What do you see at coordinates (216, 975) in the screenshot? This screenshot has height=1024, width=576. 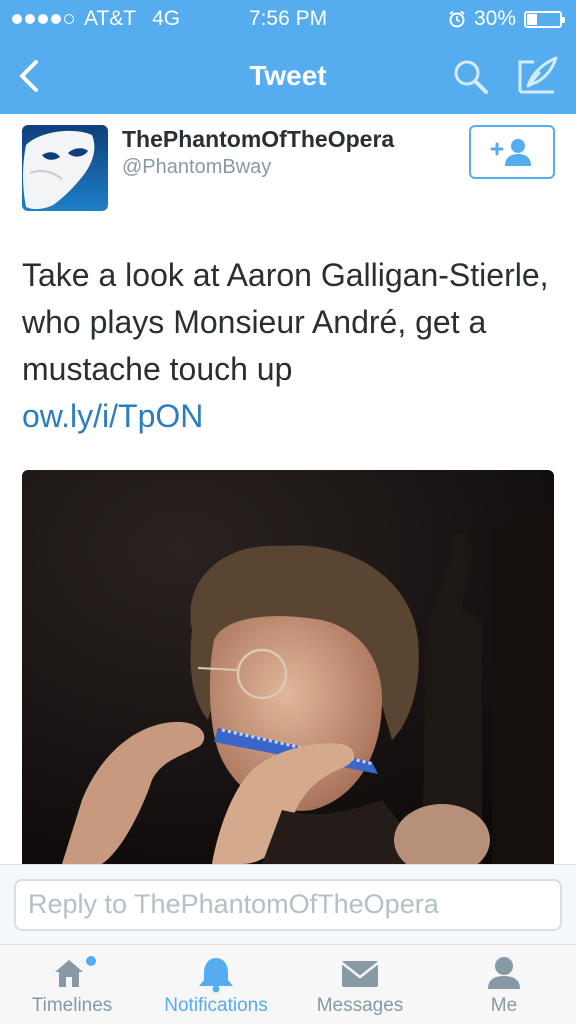 I see `bell-icon` at bounding box center [216, 975].